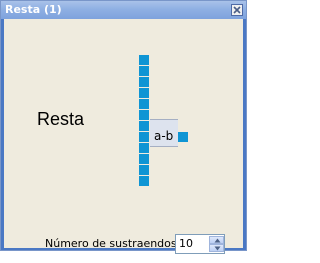 Image resolution: width=320 pixels, height=263 pixels. I want to click on operator-label: a-b, so click(164, 136).